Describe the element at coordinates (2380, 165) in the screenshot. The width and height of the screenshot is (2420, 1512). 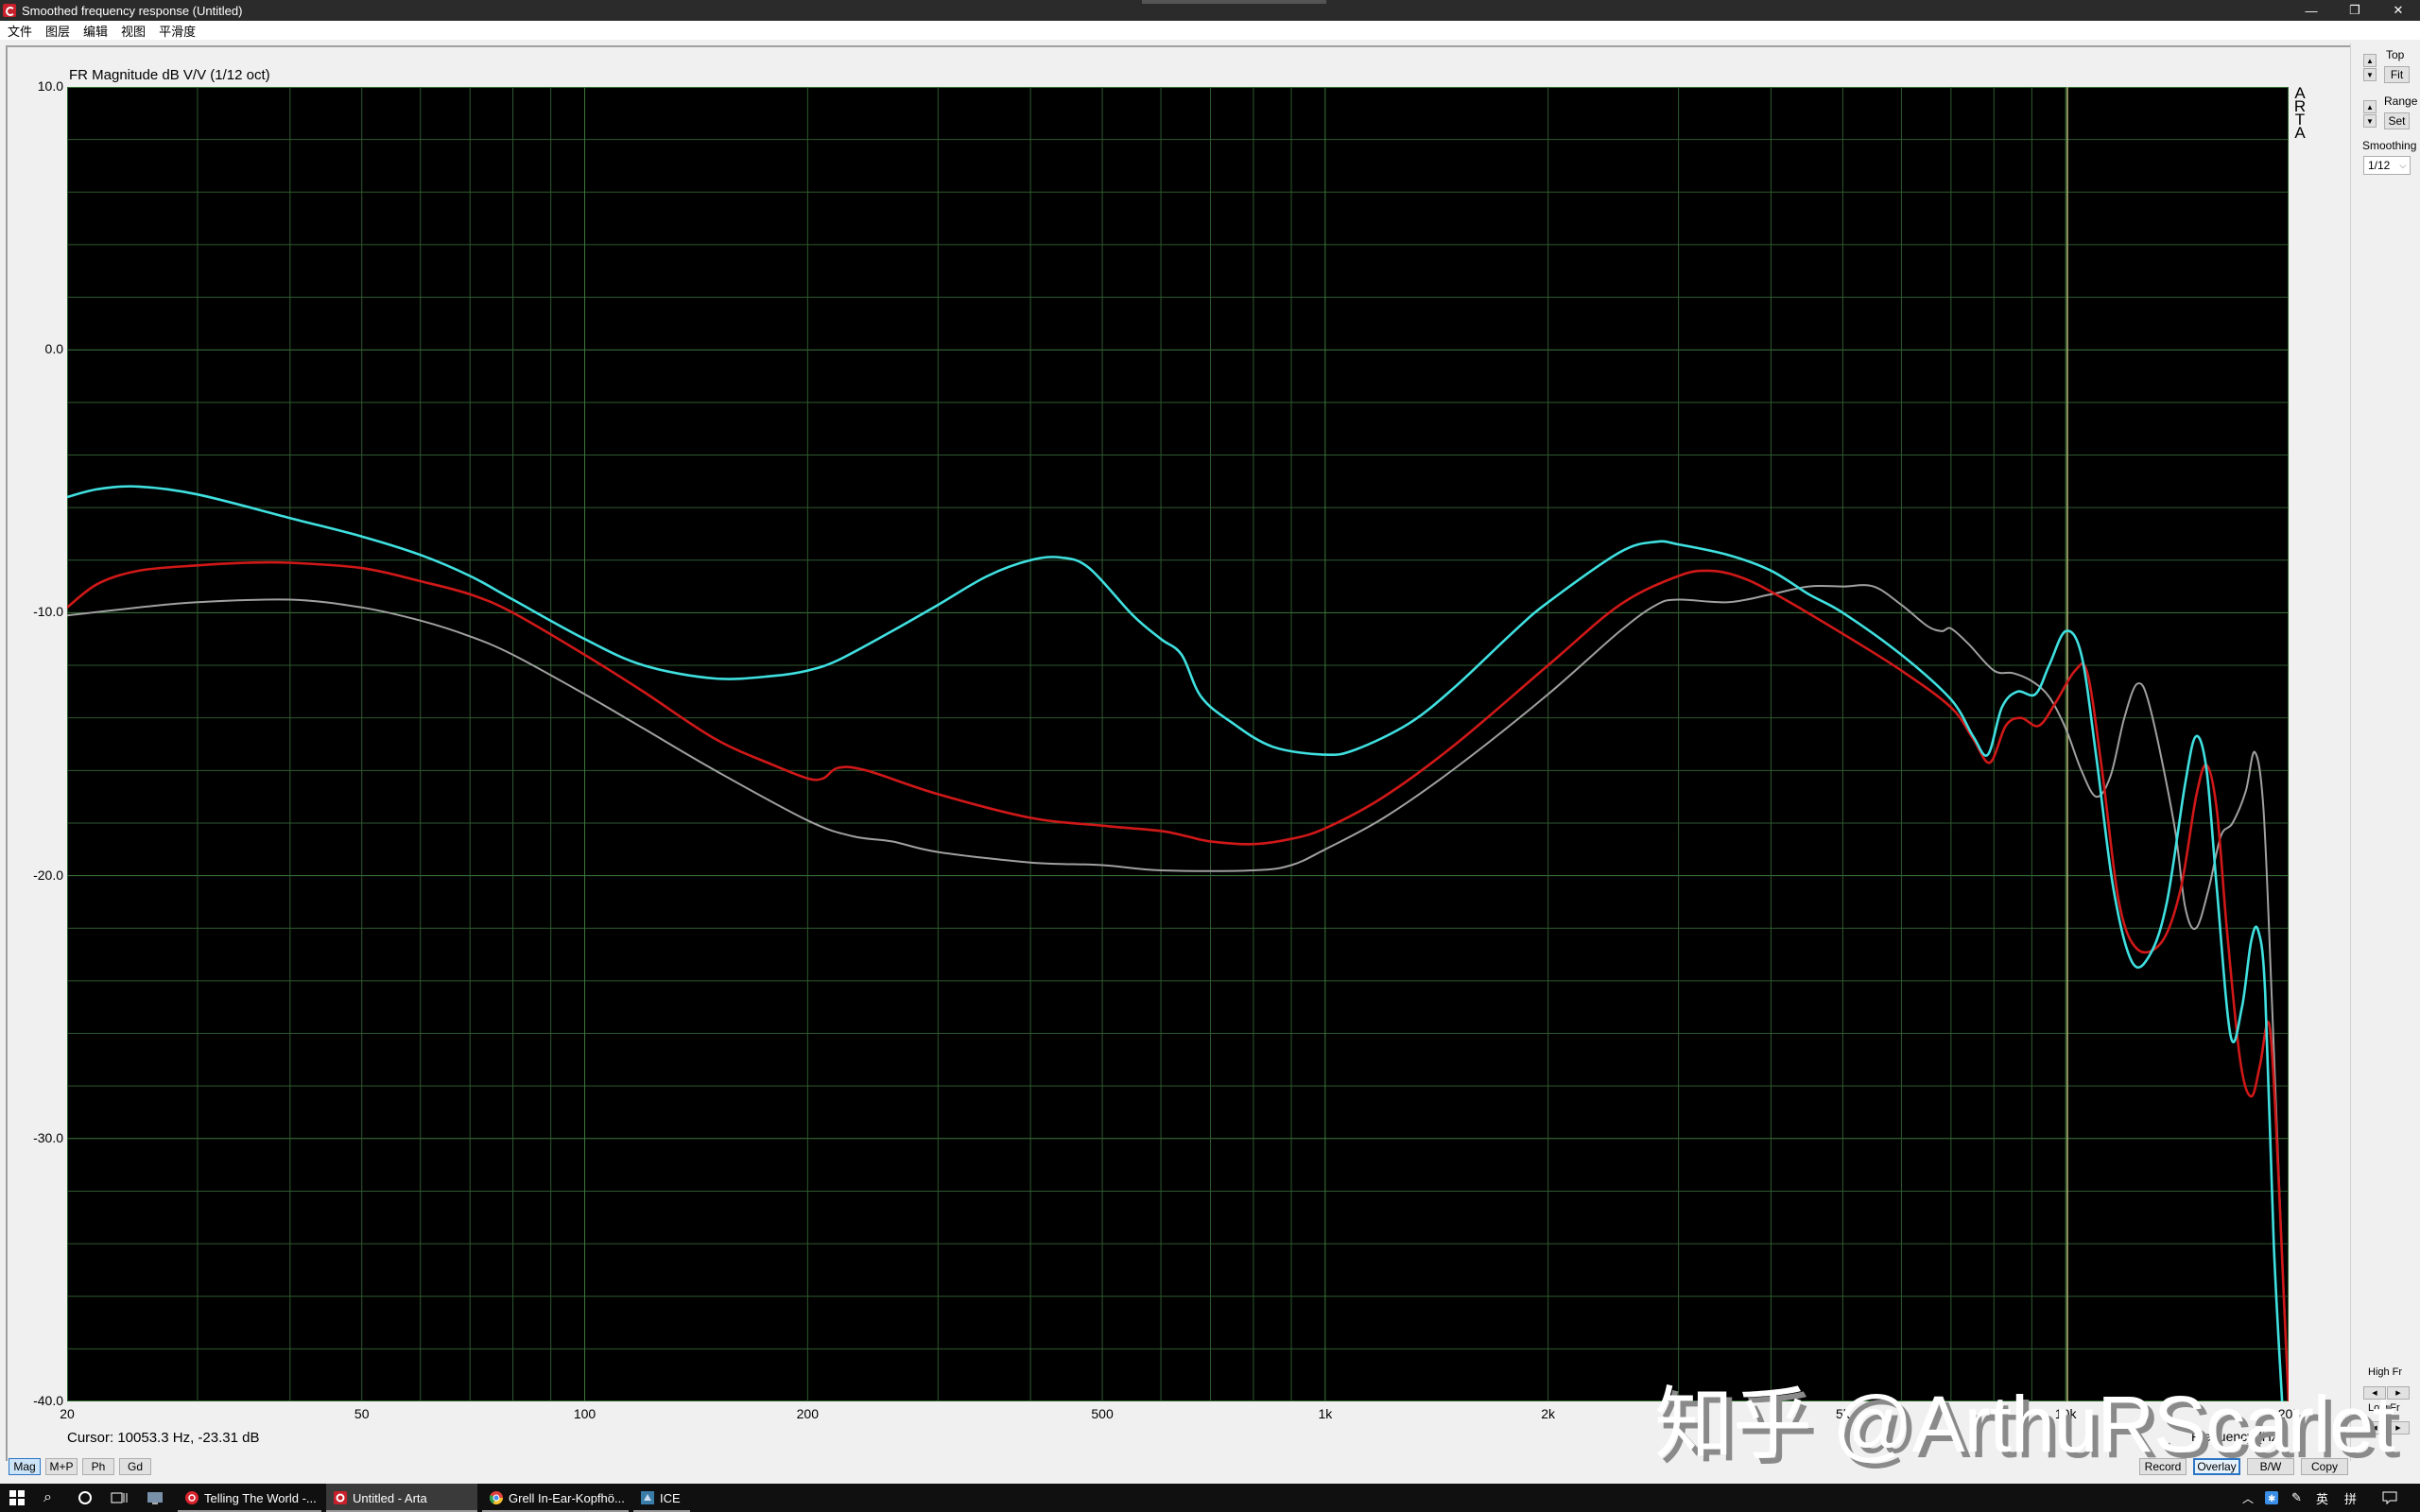
I see `smoothing-value: 1/12` at that location.